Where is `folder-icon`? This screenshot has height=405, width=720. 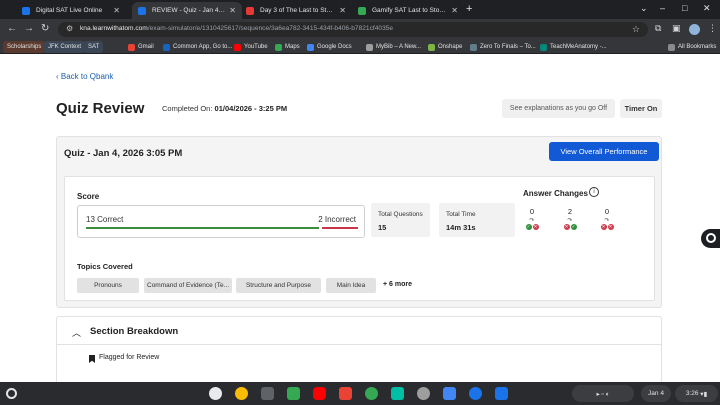
folder-icon is located at coordinates (671, 47).